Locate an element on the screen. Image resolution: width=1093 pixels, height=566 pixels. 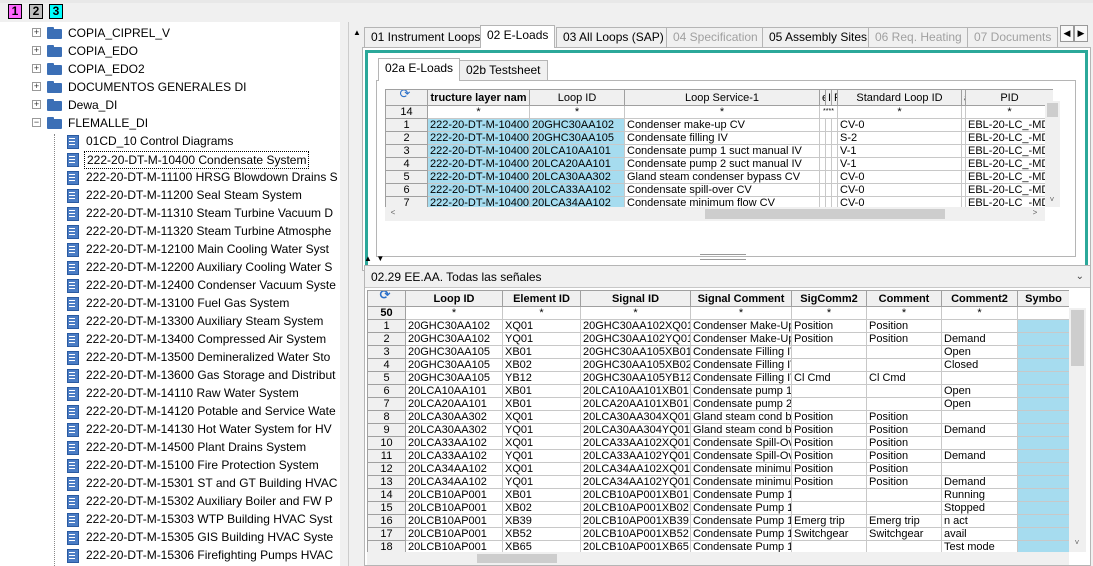
table-cell: XB39 is located at coordinates (541, 521).